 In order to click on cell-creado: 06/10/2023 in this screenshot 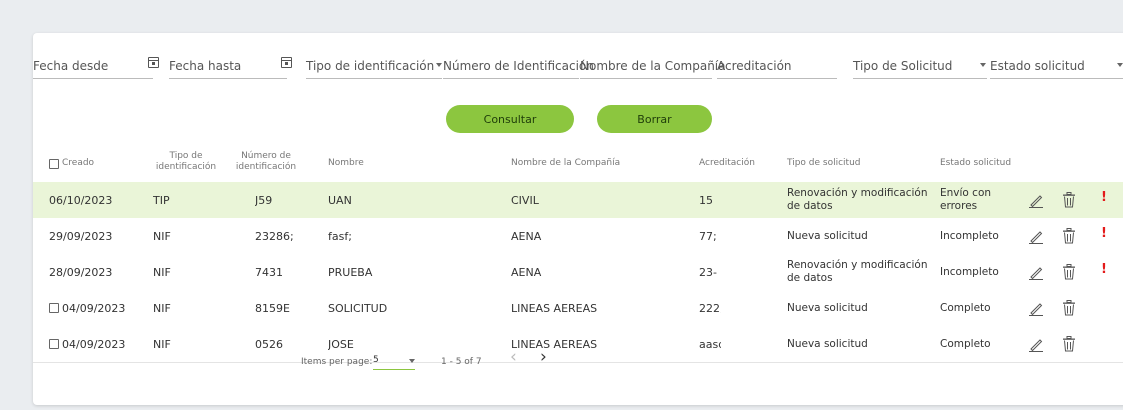, I will do `click(99, 200)`.